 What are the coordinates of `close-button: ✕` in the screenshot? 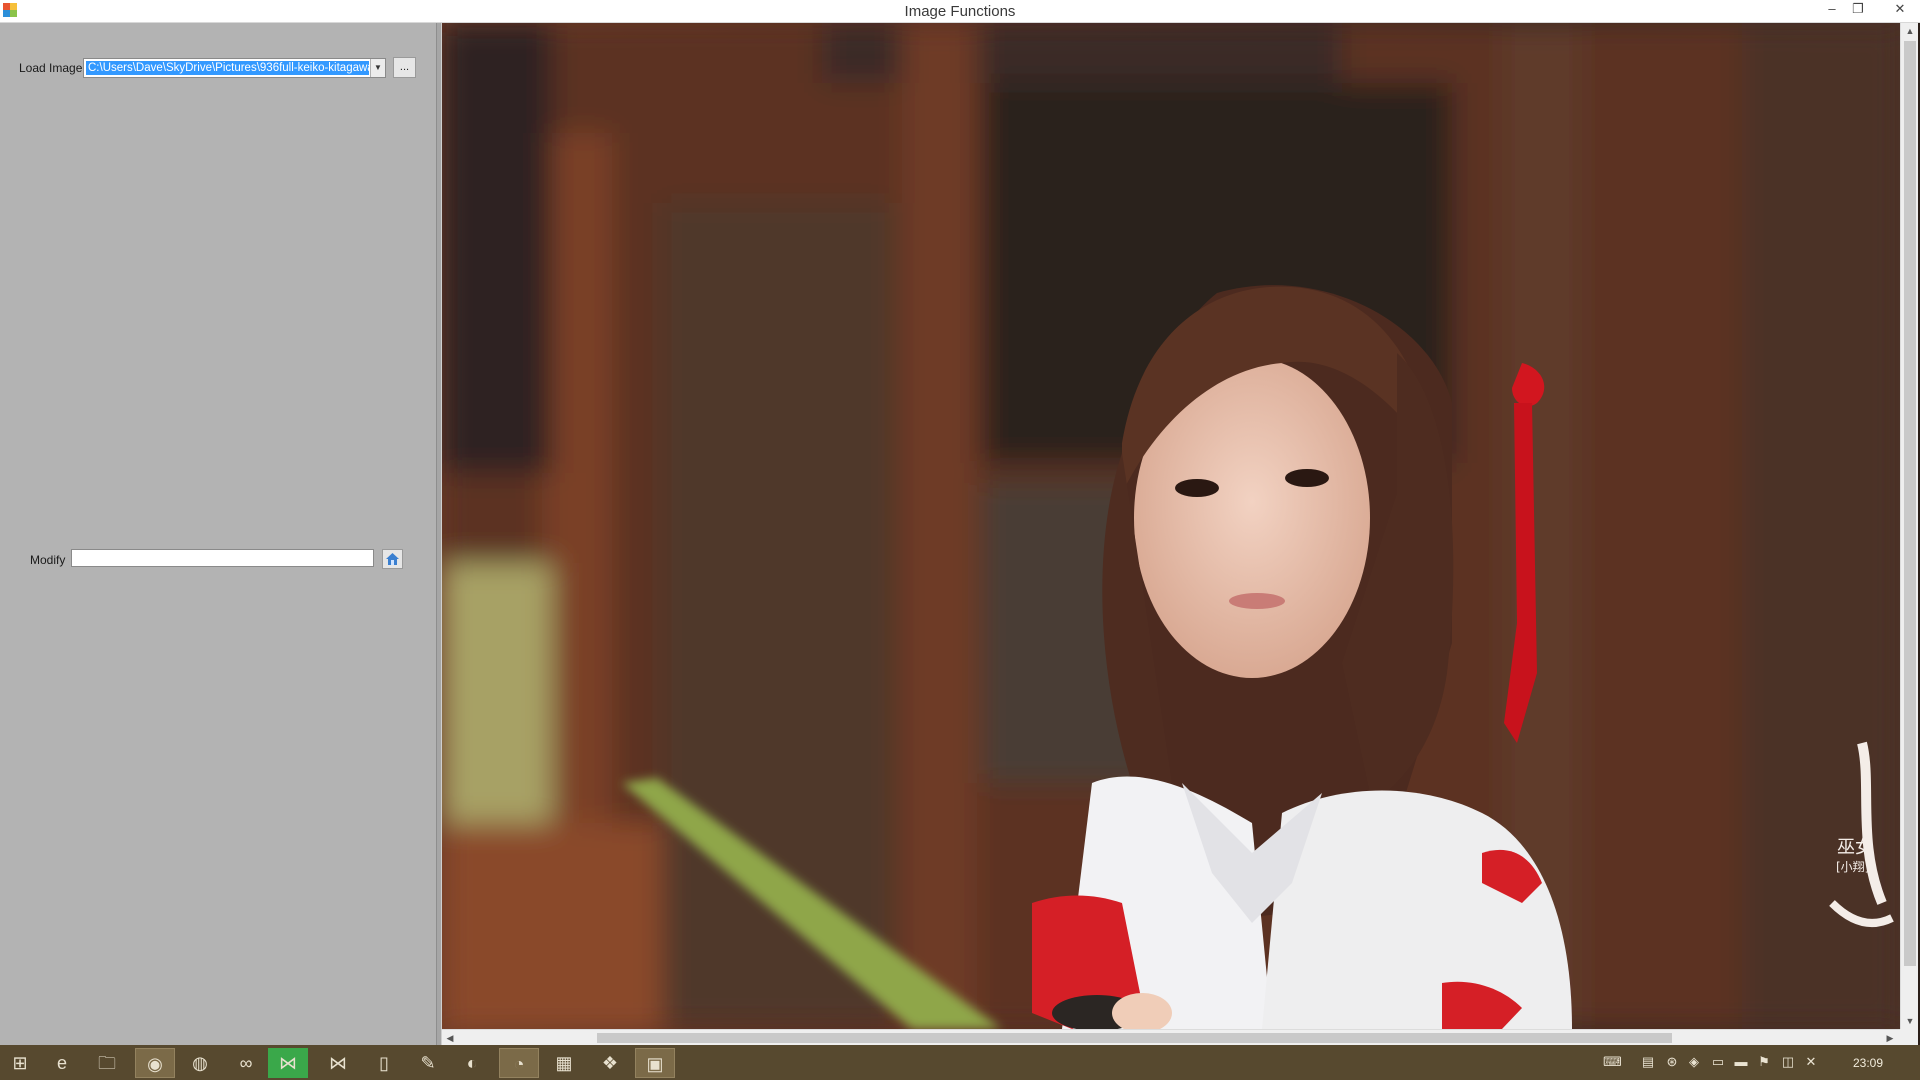 It's located at (1900, 10).